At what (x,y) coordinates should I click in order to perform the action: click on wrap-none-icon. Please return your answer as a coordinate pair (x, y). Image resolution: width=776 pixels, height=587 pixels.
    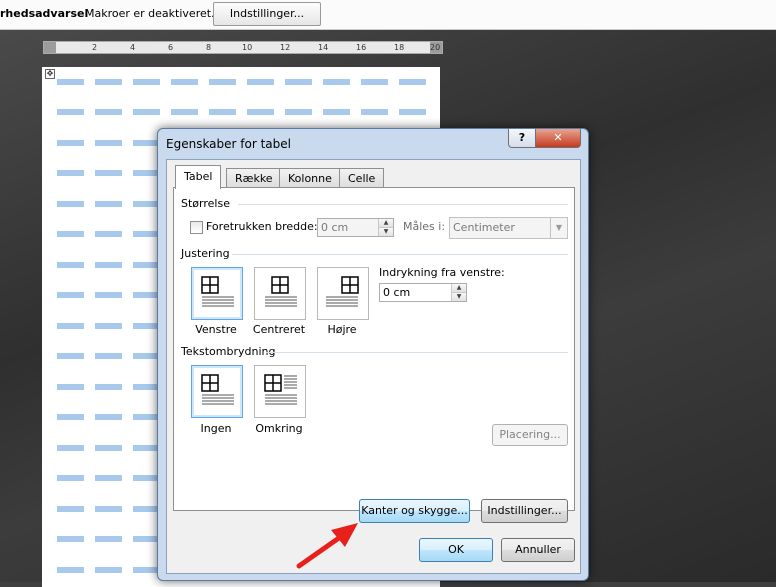
    Looking at the image, I should click on (217, 389).